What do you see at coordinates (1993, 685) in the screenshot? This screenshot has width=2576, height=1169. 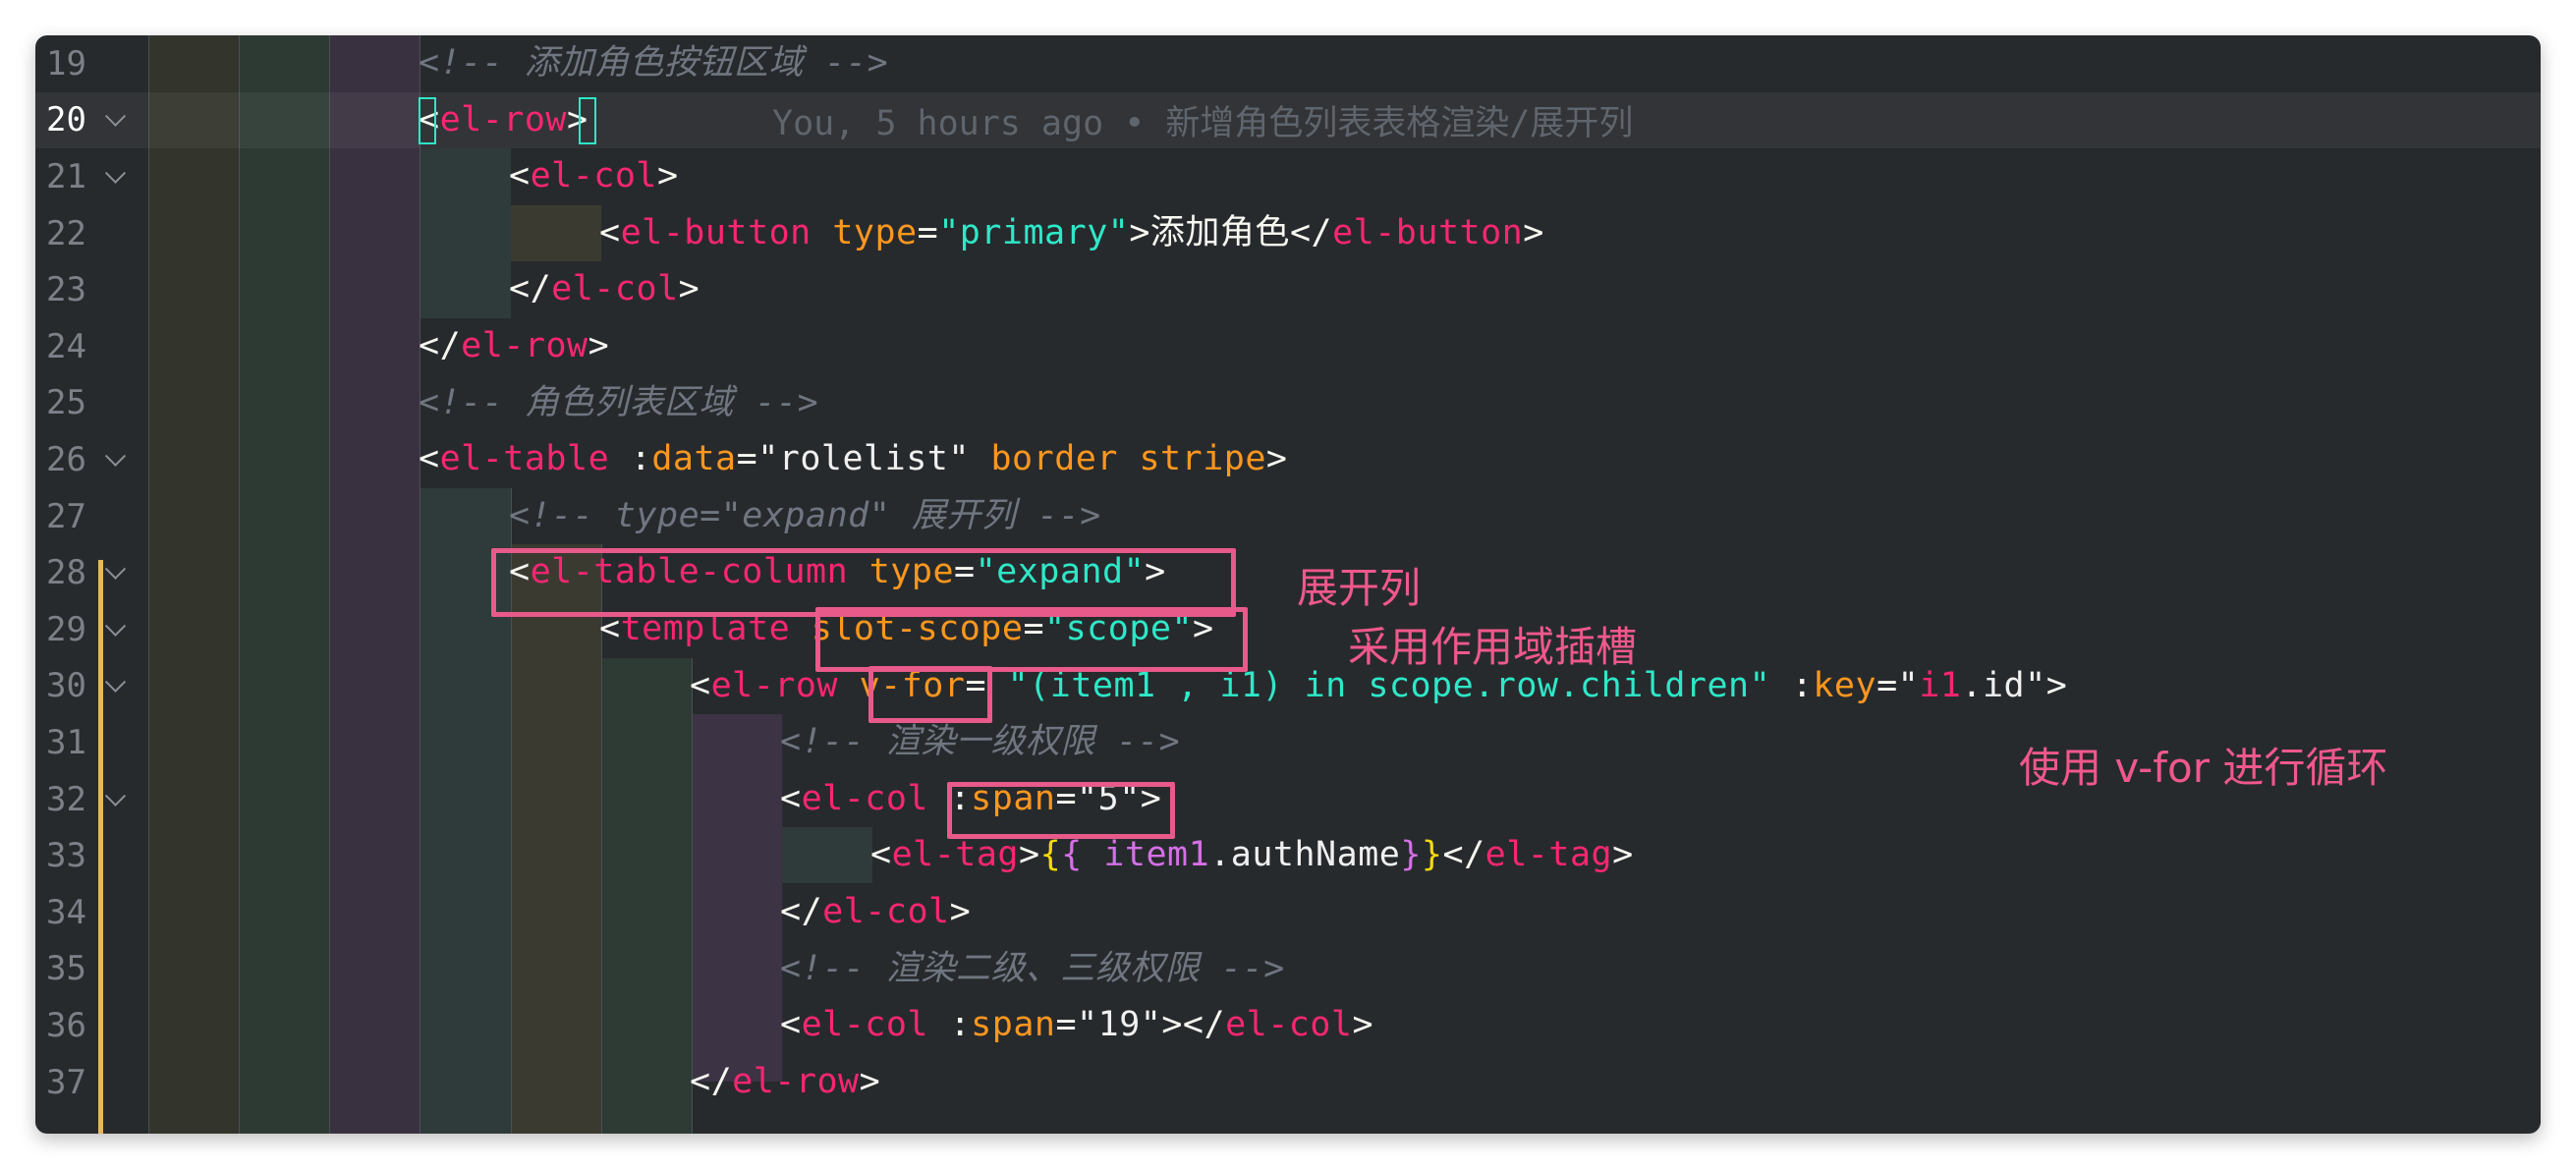 I see `member-access: .id` at bounding box center [1993, 685].